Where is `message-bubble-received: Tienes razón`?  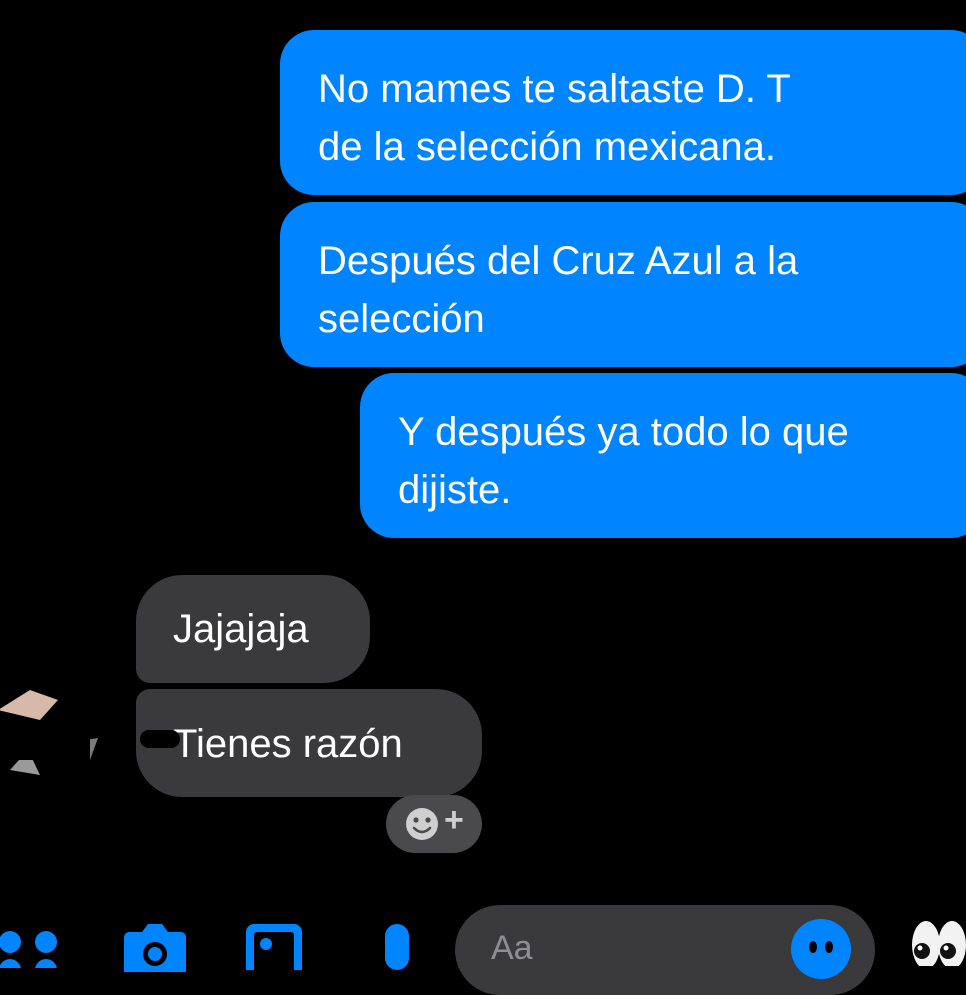 message-bubble-received: Tienes razón is located at coordinates (309, 743).